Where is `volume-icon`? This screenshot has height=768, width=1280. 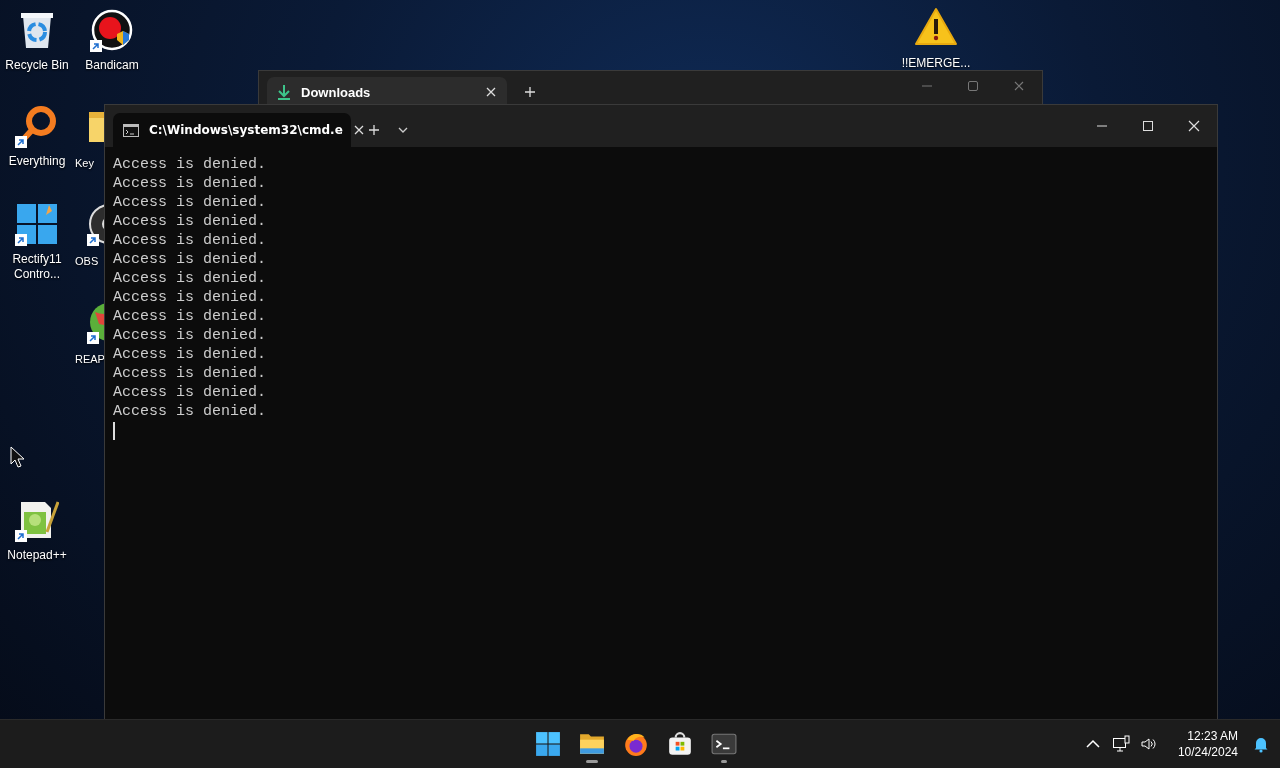
volume-icon is located at coordinates (1148, 744).